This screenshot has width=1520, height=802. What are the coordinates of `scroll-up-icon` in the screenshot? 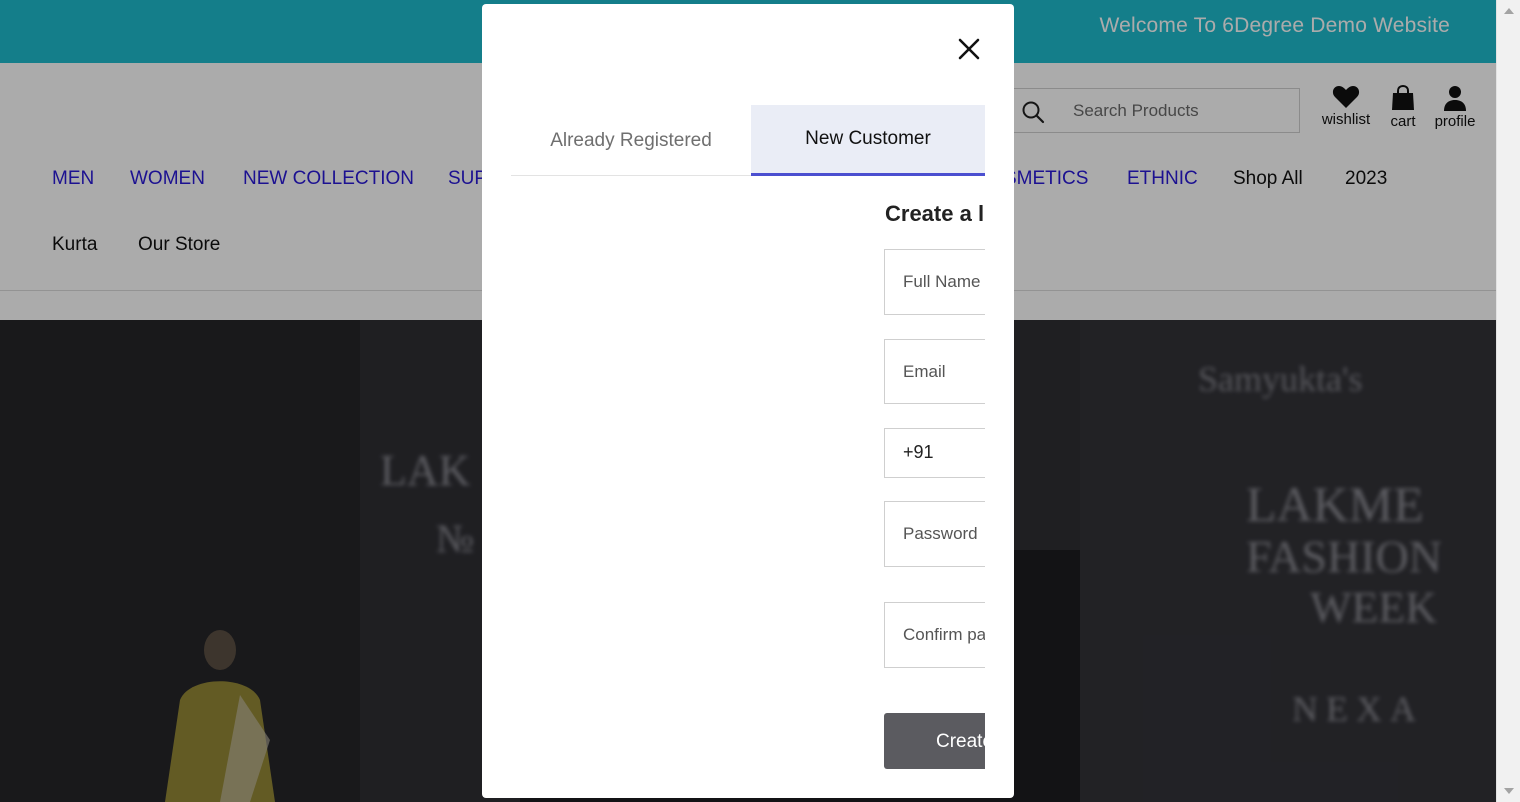 It's located at (1509, 11).